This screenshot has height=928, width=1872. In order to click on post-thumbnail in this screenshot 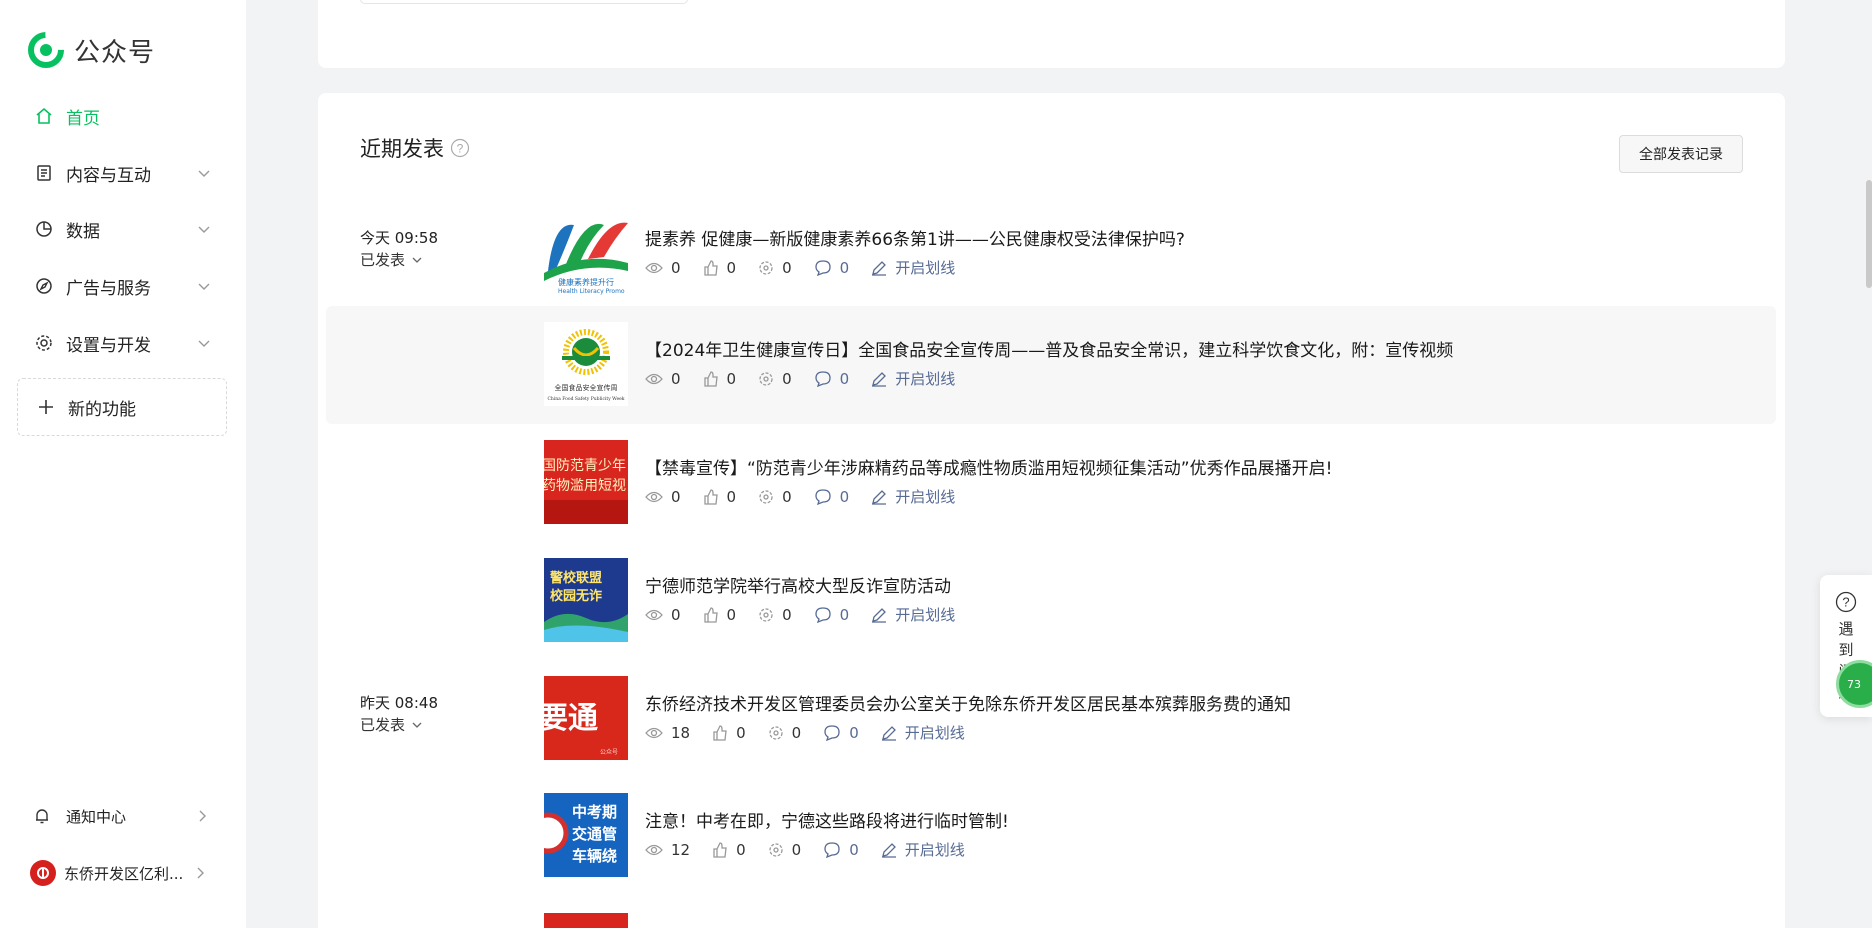, I will do `click(586, 920)`.